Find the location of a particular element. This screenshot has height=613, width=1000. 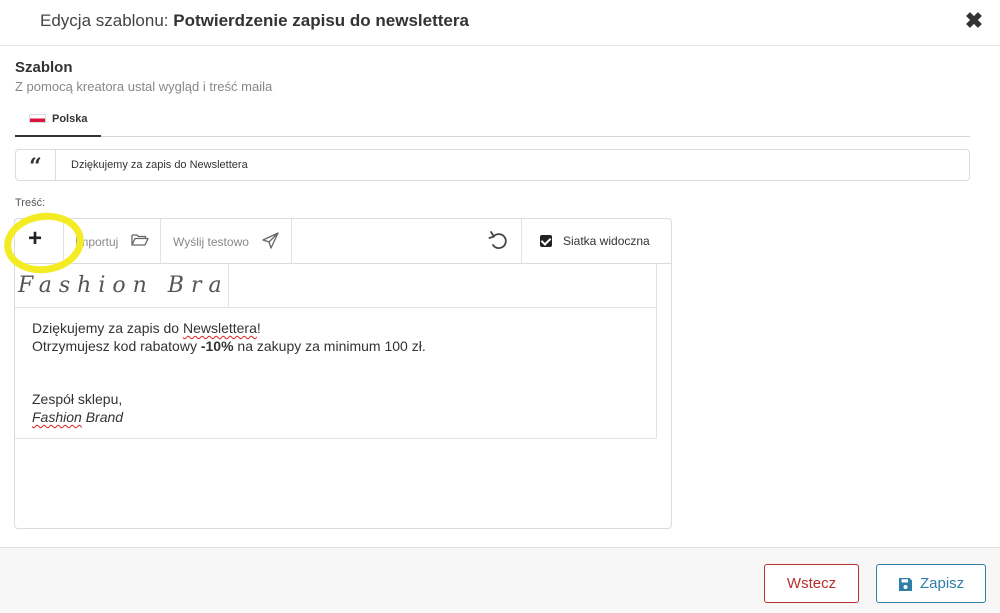

signature-line: Fashion Brand is located at coordinates (77, 417).